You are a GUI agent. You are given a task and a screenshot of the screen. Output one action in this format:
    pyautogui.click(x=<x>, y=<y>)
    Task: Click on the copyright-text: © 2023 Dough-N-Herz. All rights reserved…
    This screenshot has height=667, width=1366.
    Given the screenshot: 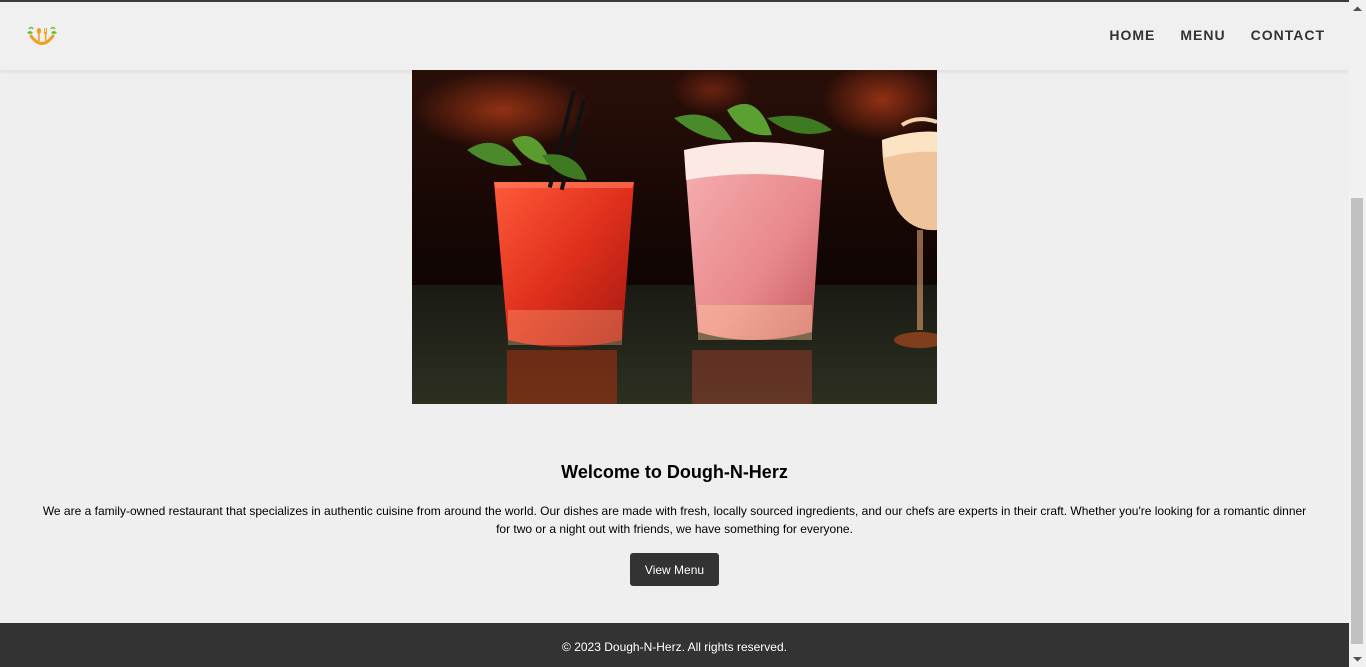 What is the action you would take?
    pyautogui.click(x=674, y=647)
    